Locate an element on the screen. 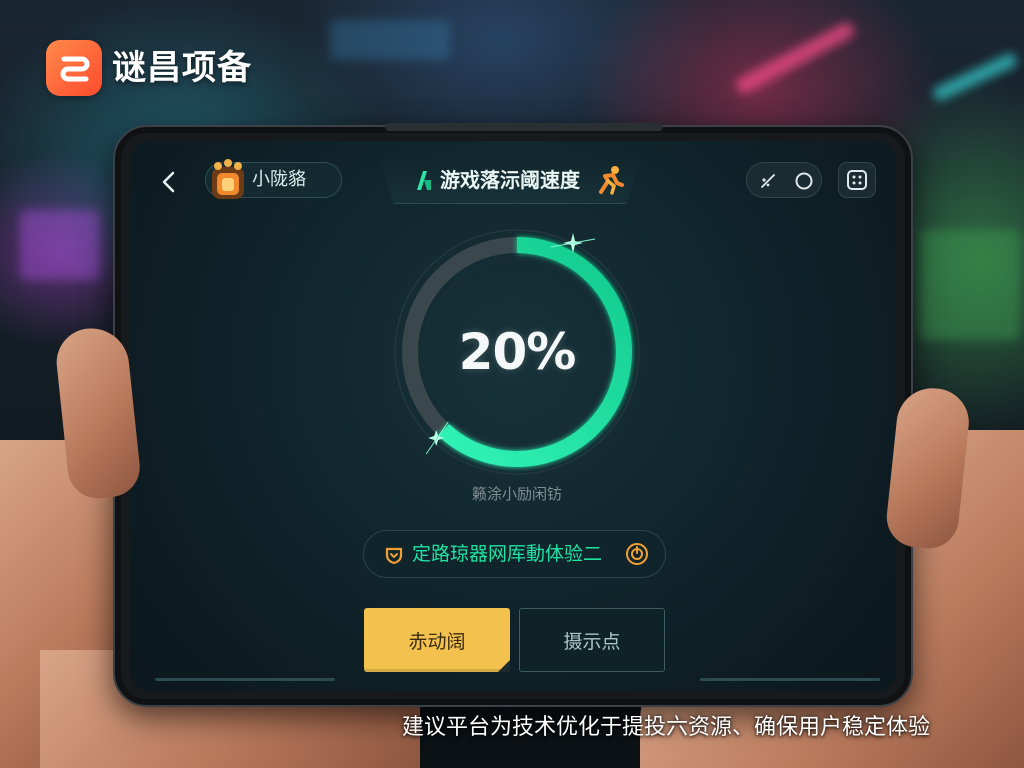 This screenshot has width=1024, height=768. game-name: 小陇貉 is located at coordinates (279, 179).